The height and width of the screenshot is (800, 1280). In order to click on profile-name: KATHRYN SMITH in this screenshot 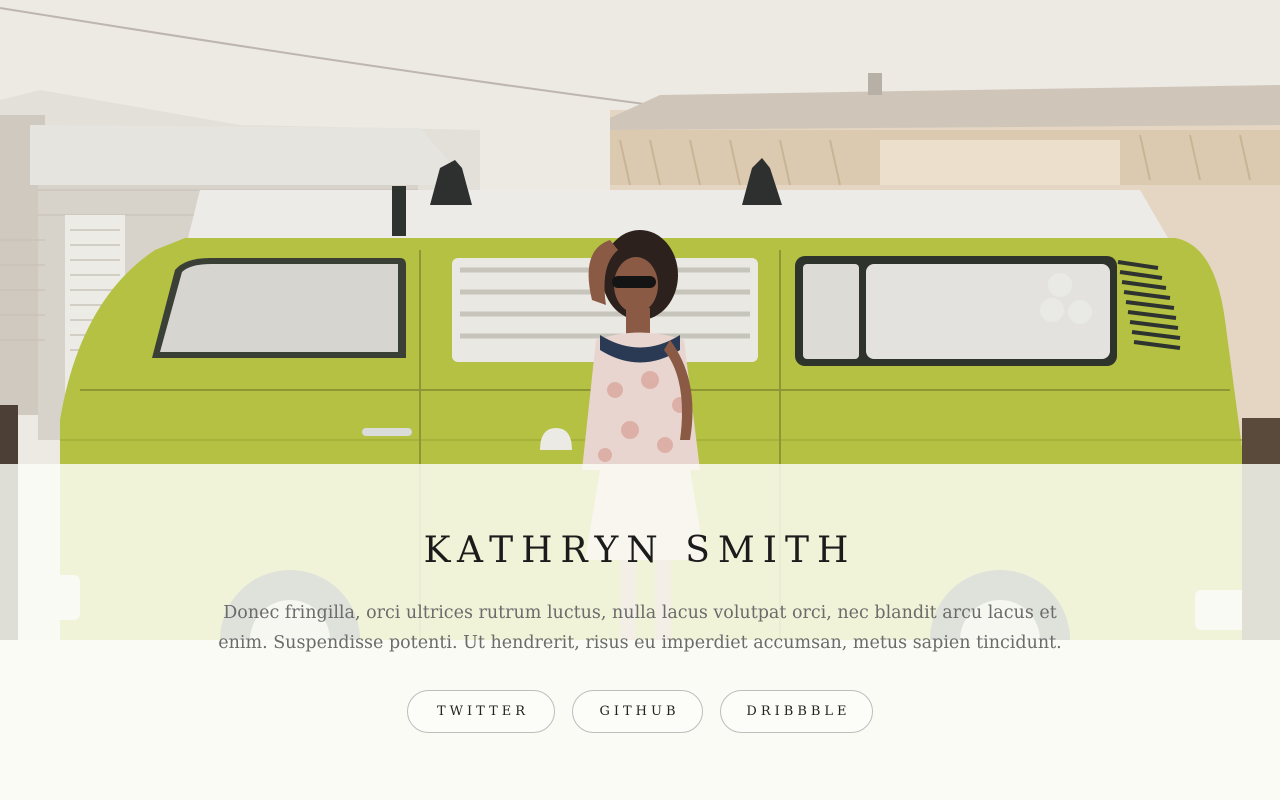, I will do `click(640, 550)`.